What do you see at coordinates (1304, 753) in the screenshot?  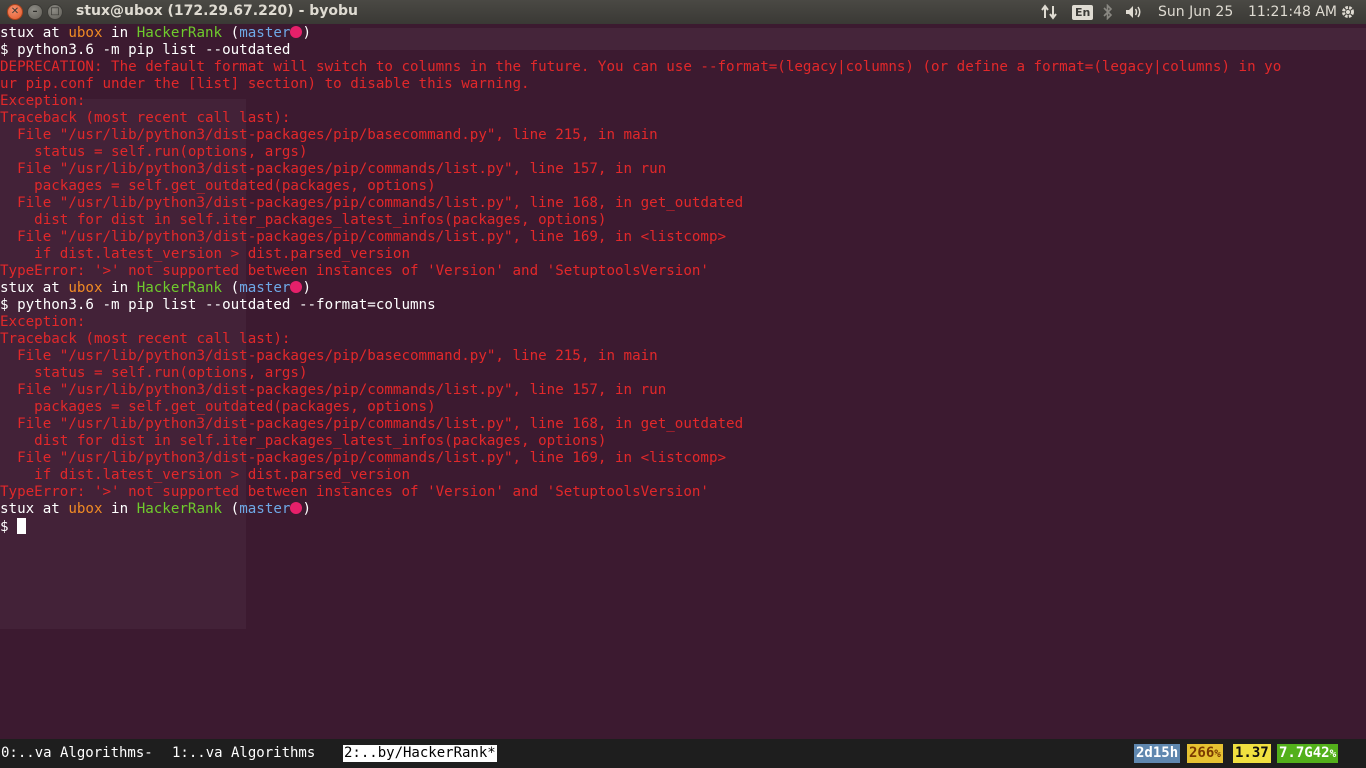 I see `memory-value: 7.7G42` at bounding box center [1304, 753].